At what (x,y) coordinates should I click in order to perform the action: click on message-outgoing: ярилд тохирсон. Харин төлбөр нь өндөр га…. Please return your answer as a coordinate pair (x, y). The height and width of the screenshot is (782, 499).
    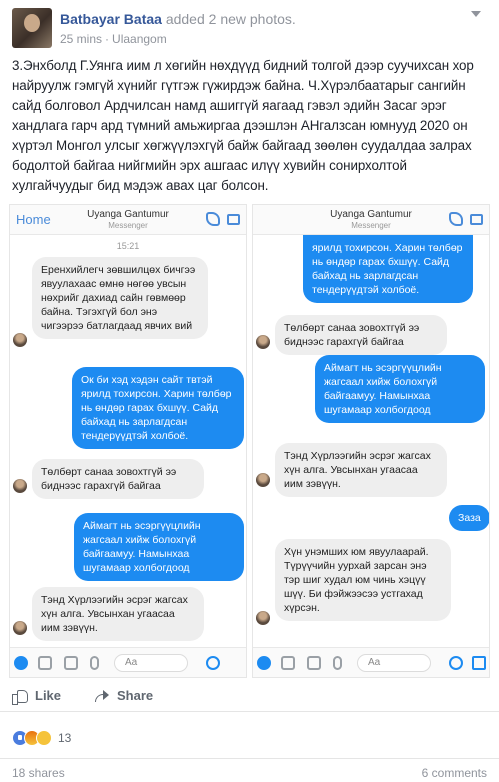
    Looking at the image, I should click on (388, 269).